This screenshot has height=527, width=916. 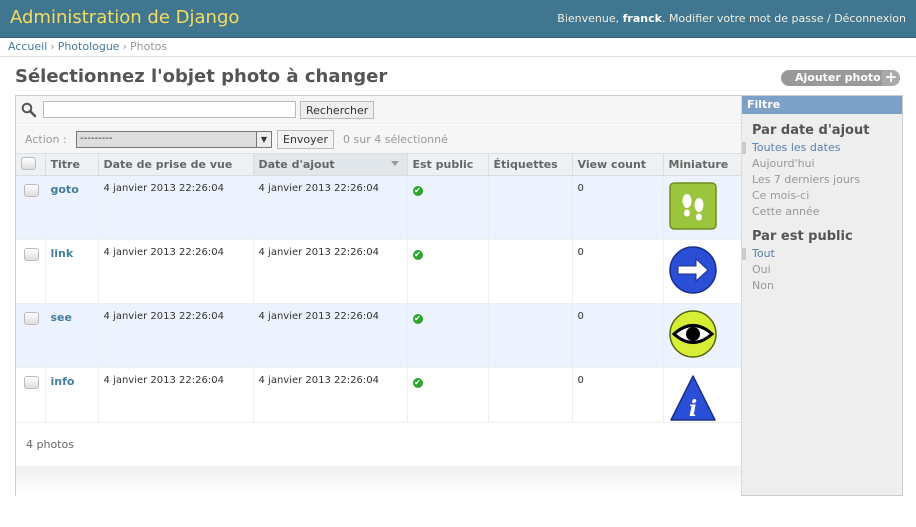 I want to click on column-header: Étiquettes, so click(x=529, y=165).